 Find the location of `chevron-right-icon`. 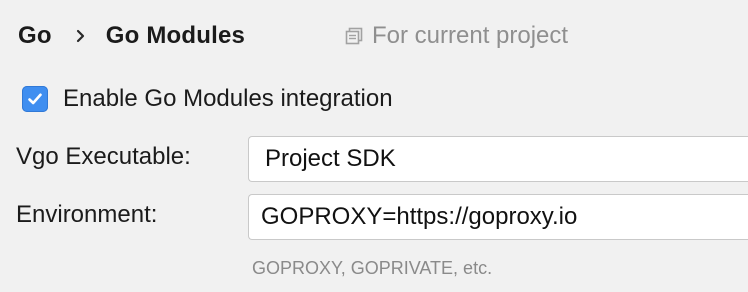

chevron-right-icon is located at coordinates (81, 36).